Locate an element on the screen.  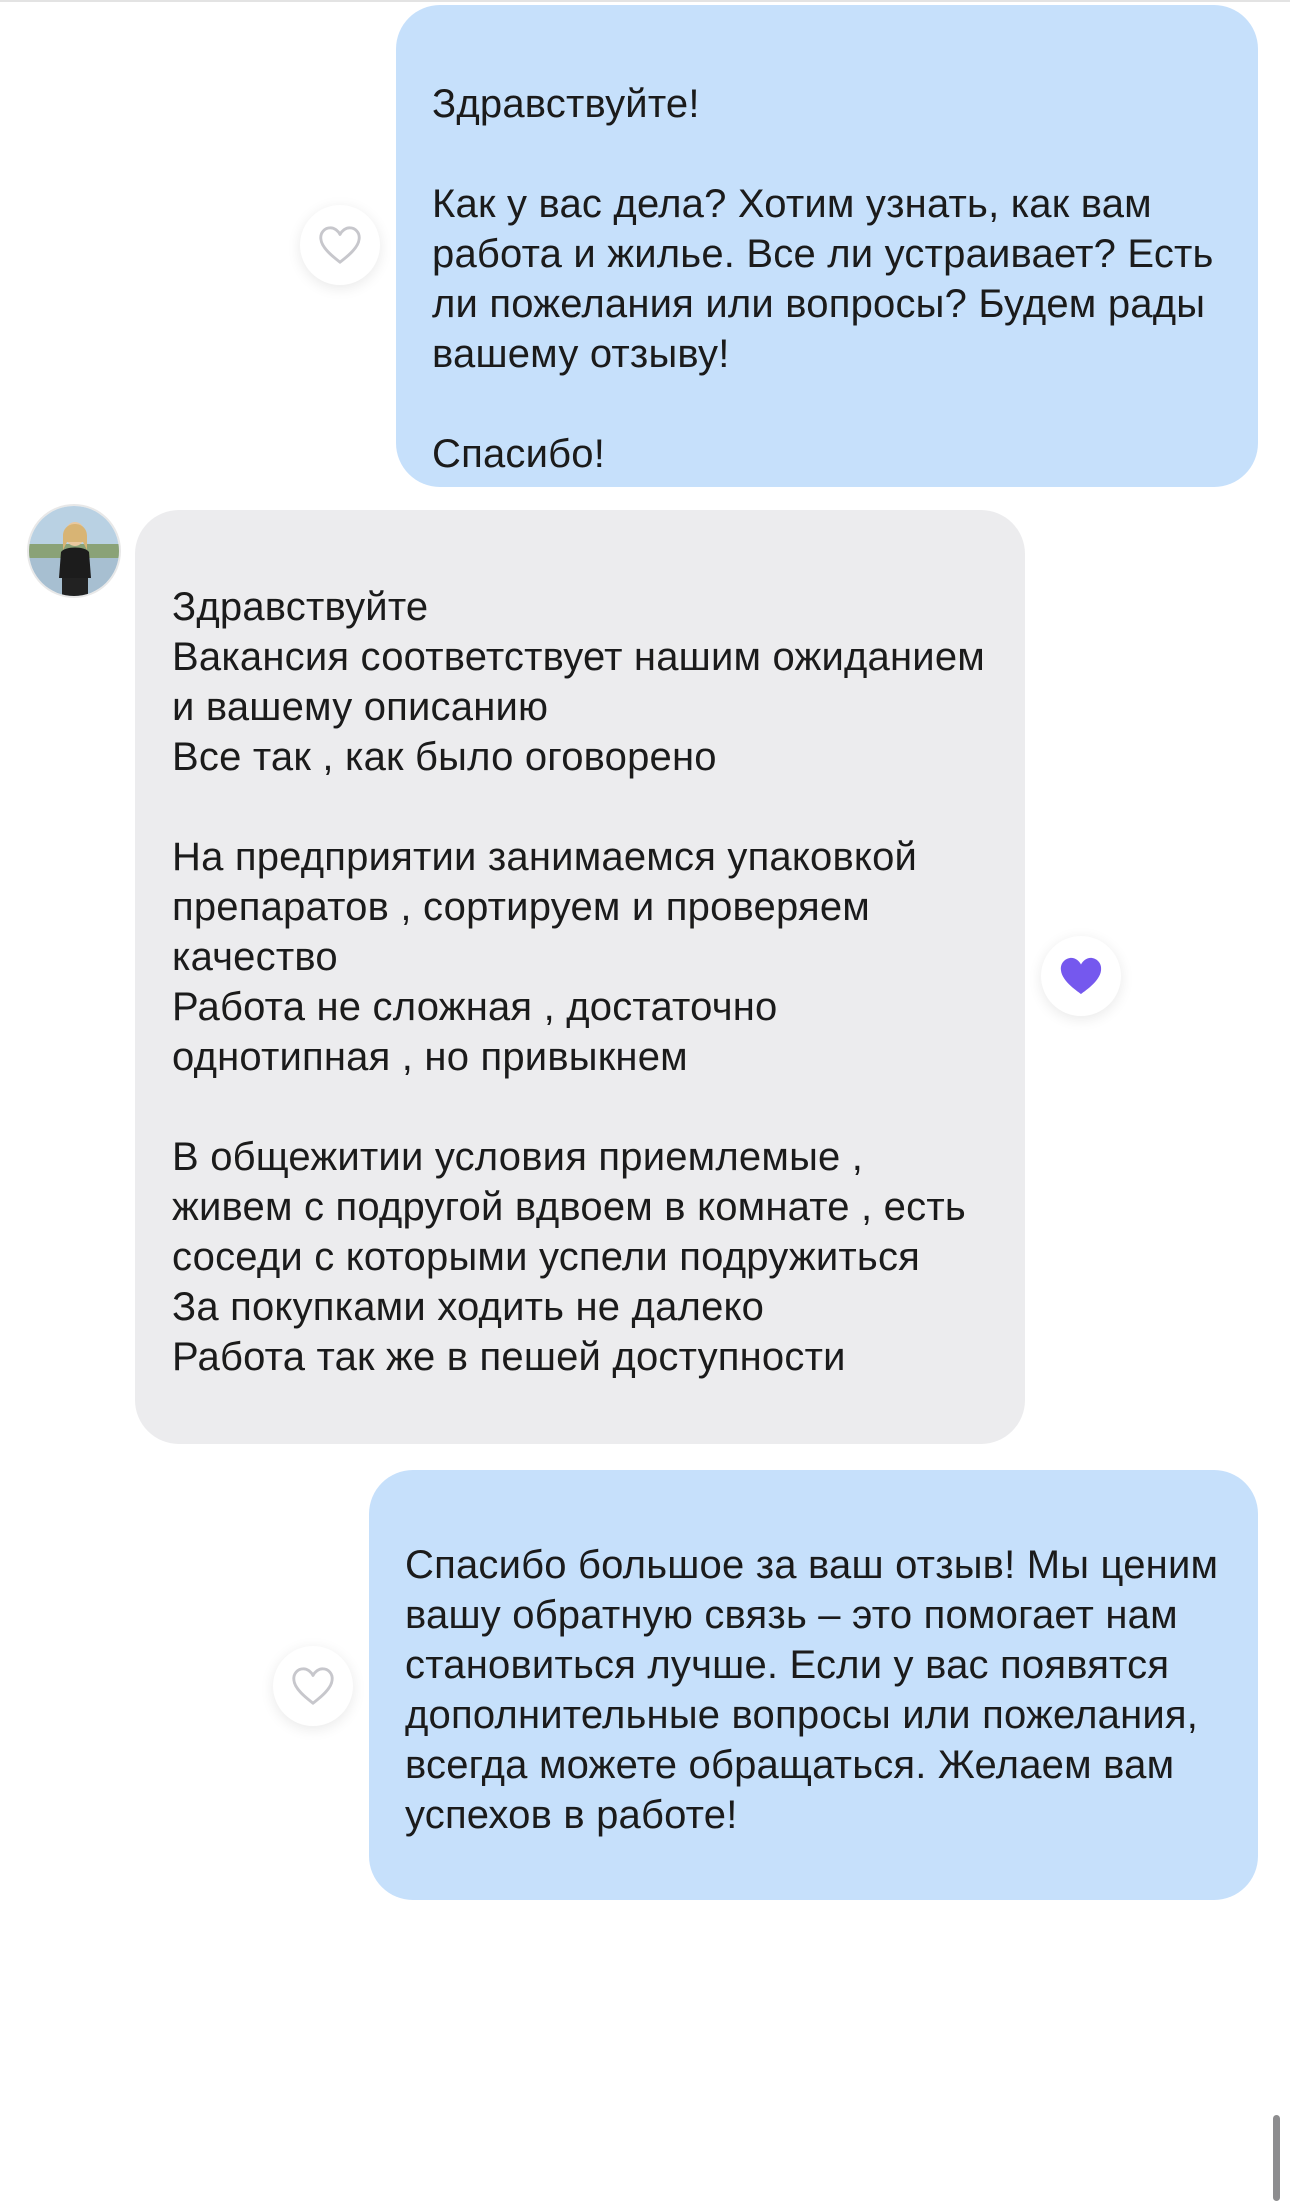
sender-avatar is located at coordinates (74, 551).